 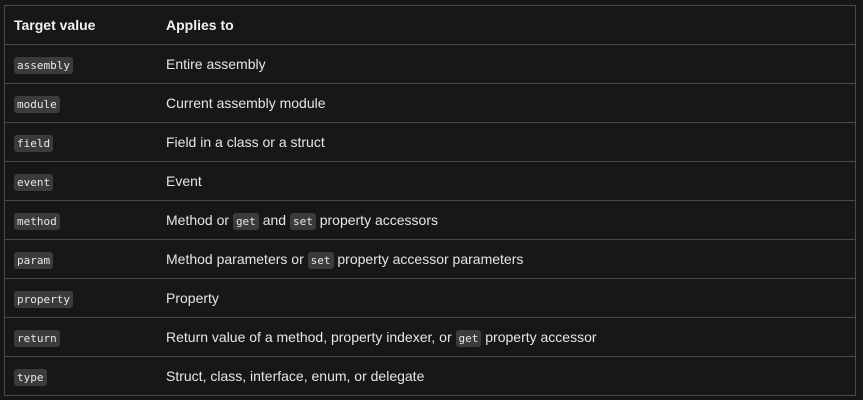 I want to click on applies-text: Property, so click(x=192, y=297).